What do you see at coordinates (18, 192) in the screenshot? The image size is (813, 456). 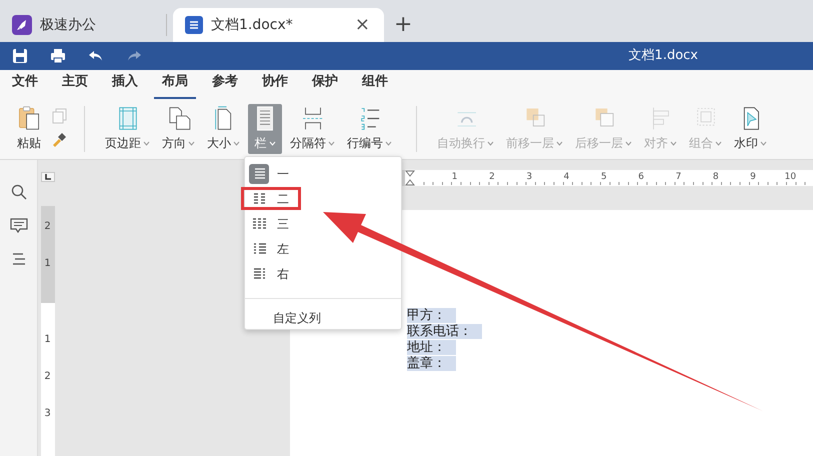 I see `search-icon` at bounding box center [18, 192].